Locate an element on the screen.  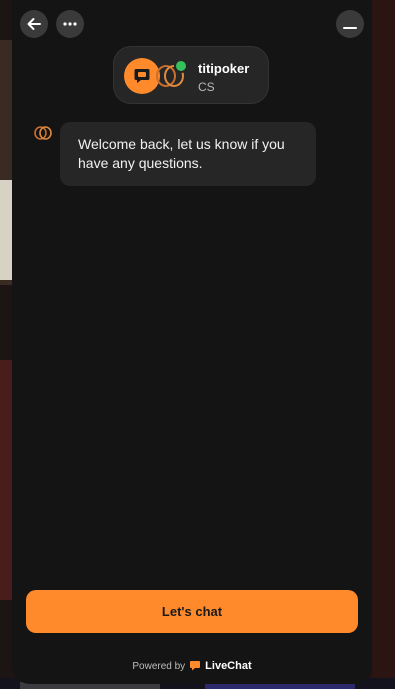
agent-role: CS is located at coordinates (206, 87).